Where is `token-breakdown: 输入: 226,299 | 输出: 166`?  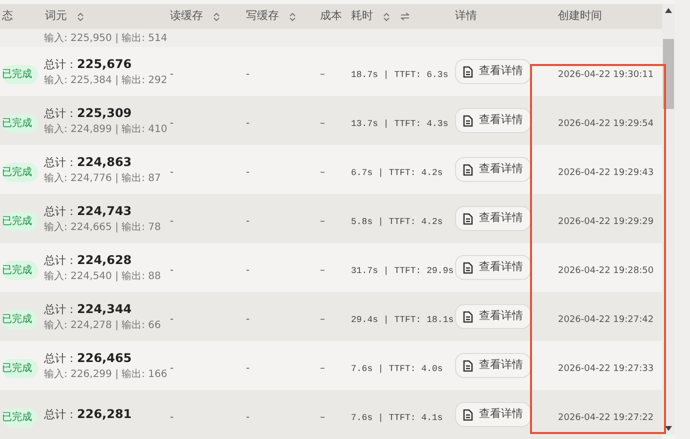
token-breakdown: 输入: 226,299 | 输出: 166 is located at coordinates (106, 375).